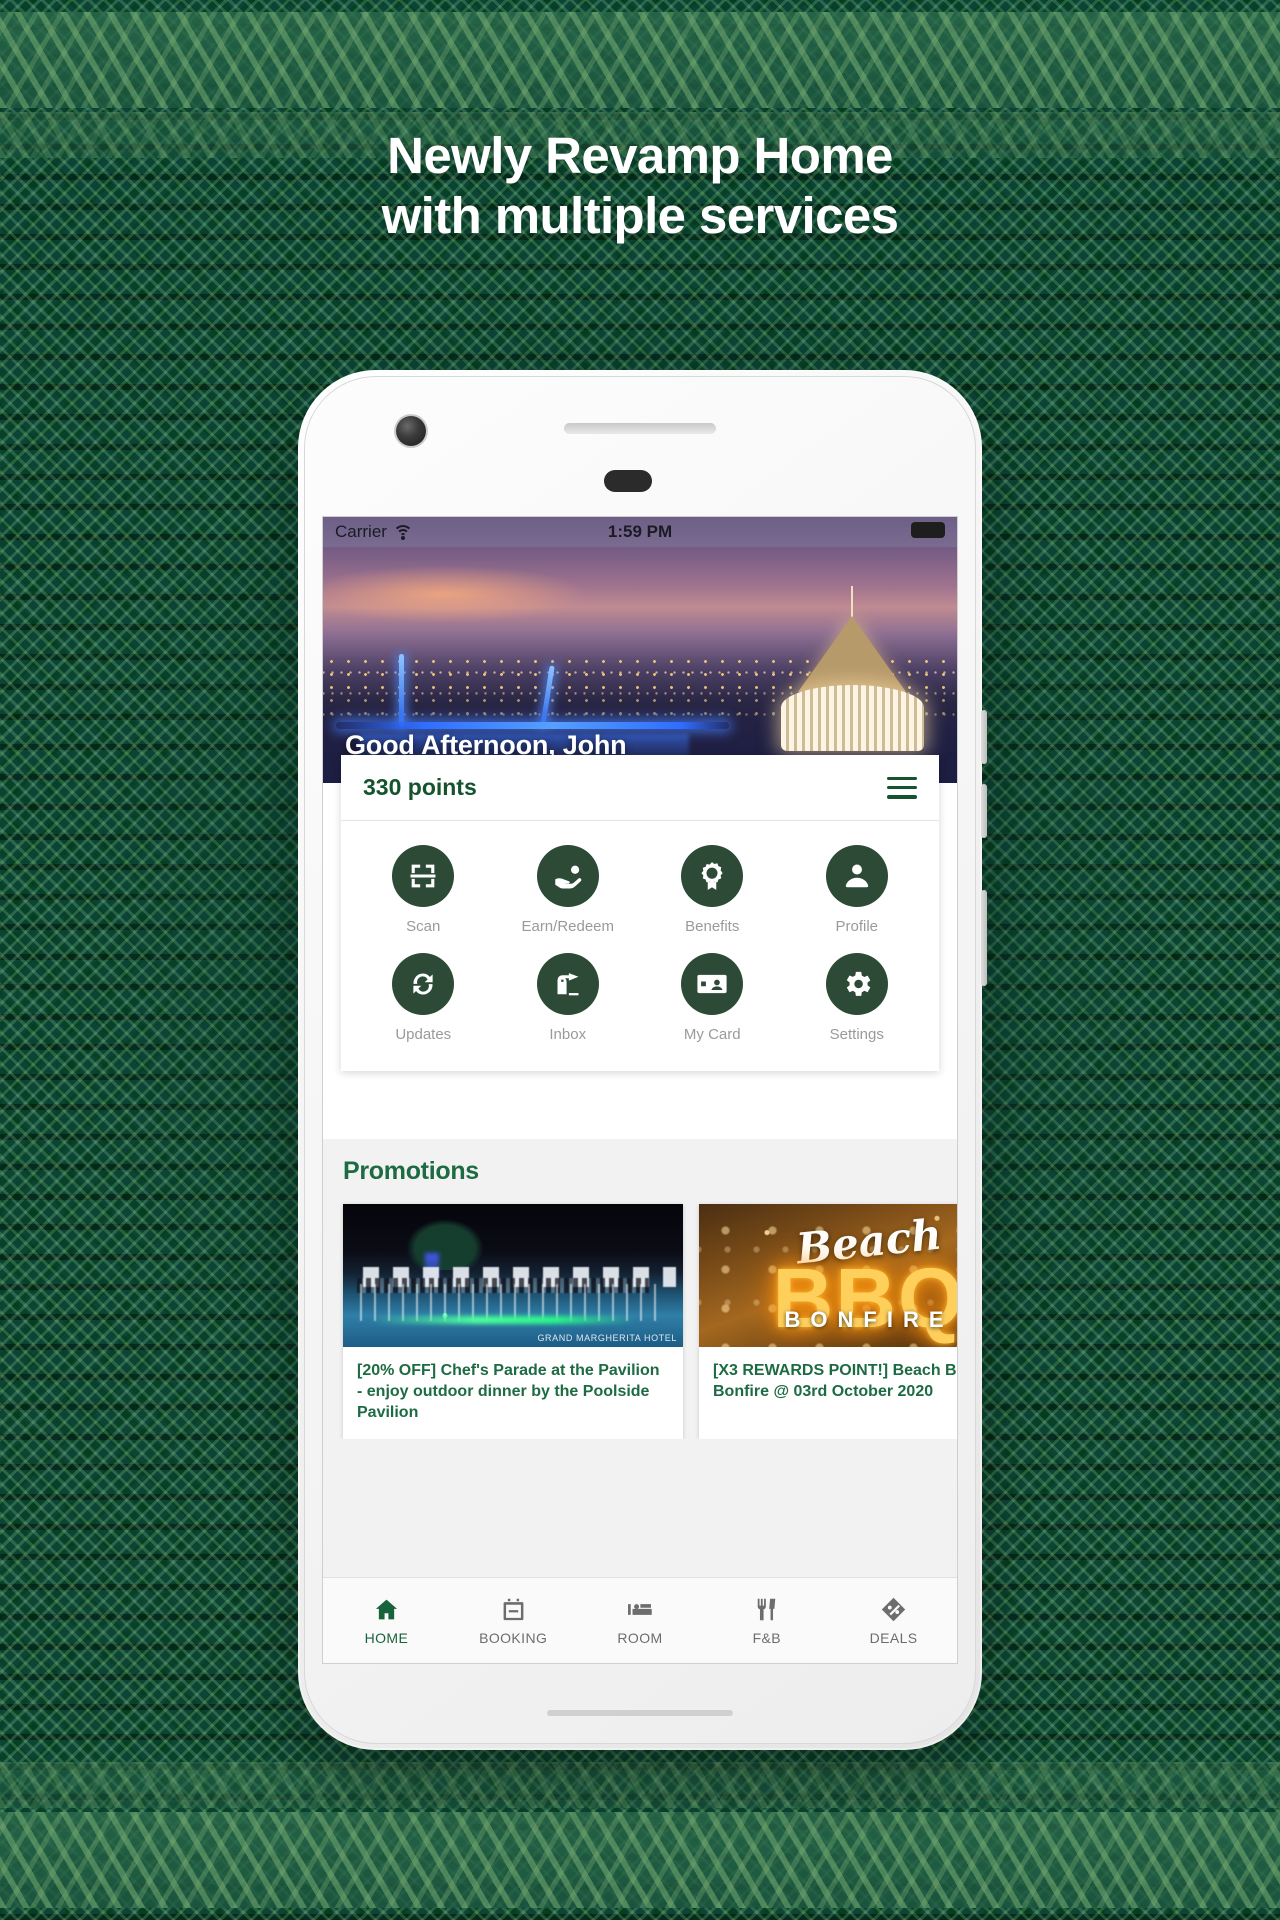  Describe the element at coordinates (456, 594) in the screenshot. I see `sunset-glow` at that location.